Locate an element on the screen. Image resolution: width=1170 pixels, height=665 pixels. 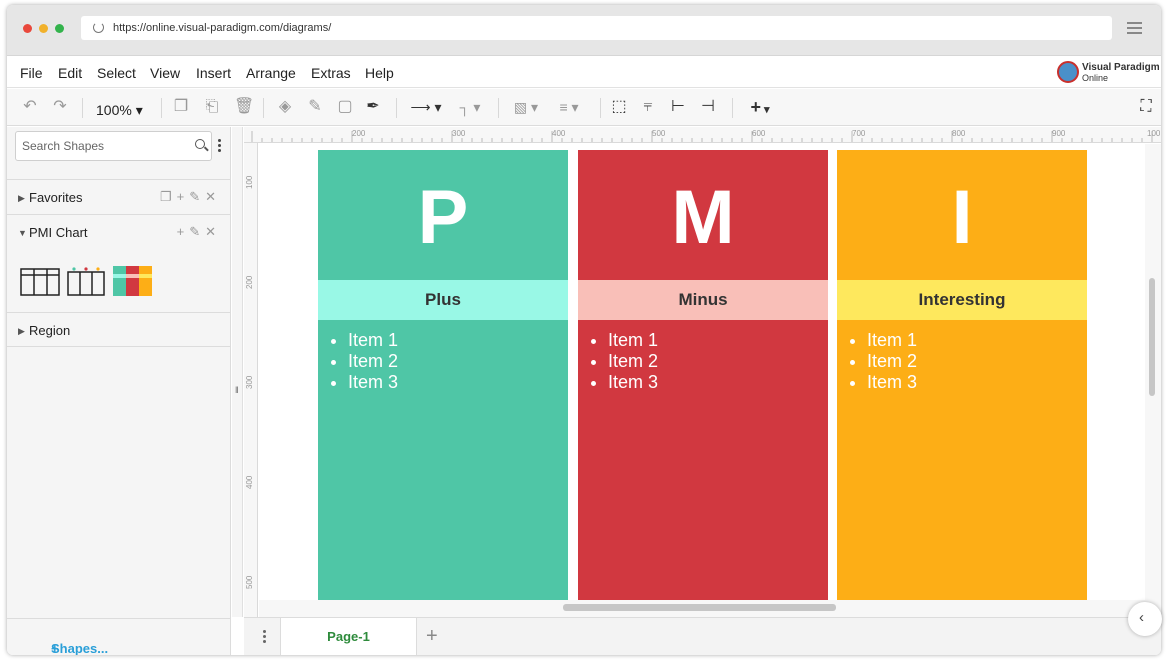
pmi-column-minus: M Minus Item 1 Item 2 Item 3 is located at coordinates (703, 375).